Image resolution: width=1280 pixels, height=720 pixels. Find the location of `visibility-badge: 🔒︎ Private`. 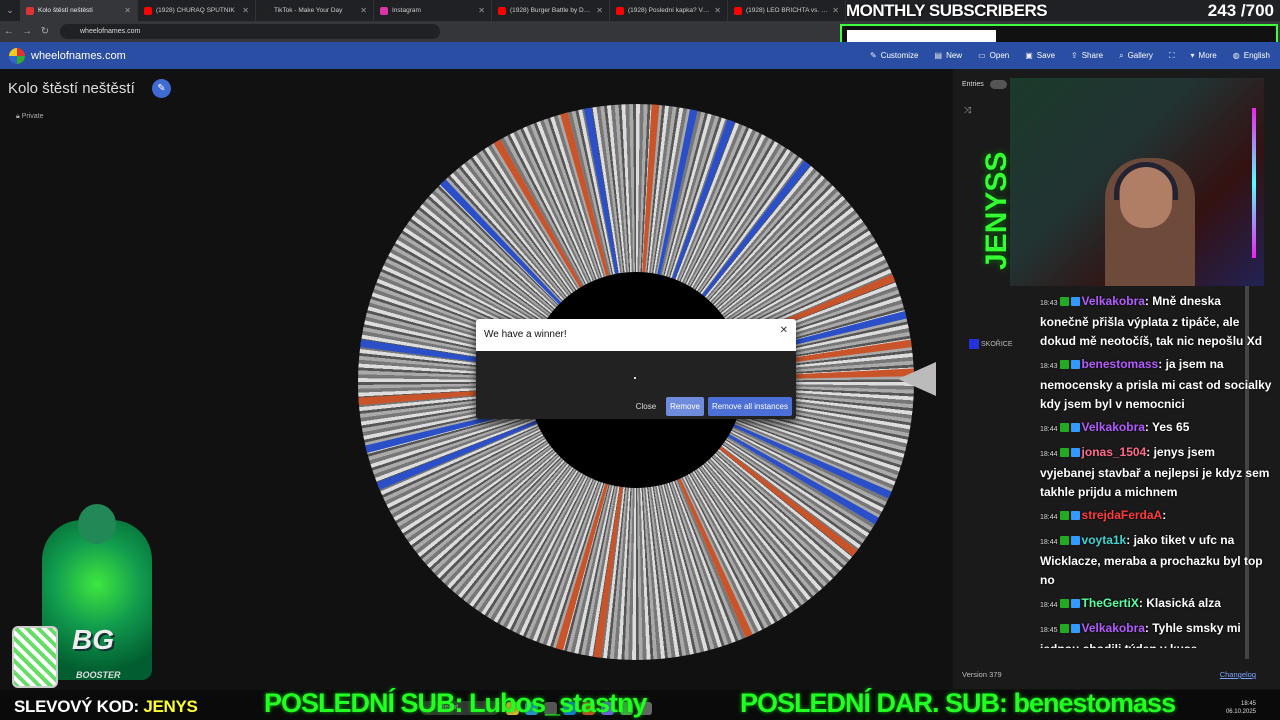

visibility-badge: 🔒︎ Private is located at coordinates (29, 117).